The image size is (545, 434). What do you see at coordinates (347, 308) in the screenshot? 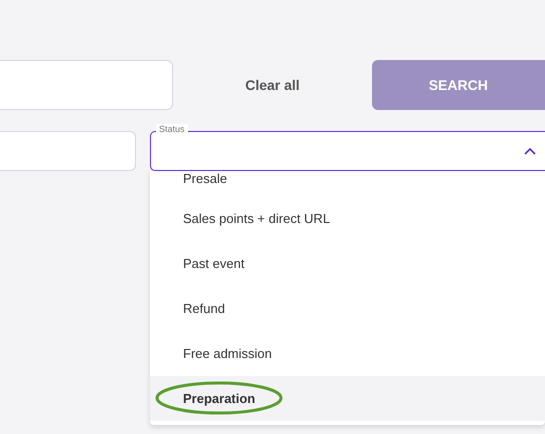
I see `status-option: Refund` at bounding box center [347, 308].